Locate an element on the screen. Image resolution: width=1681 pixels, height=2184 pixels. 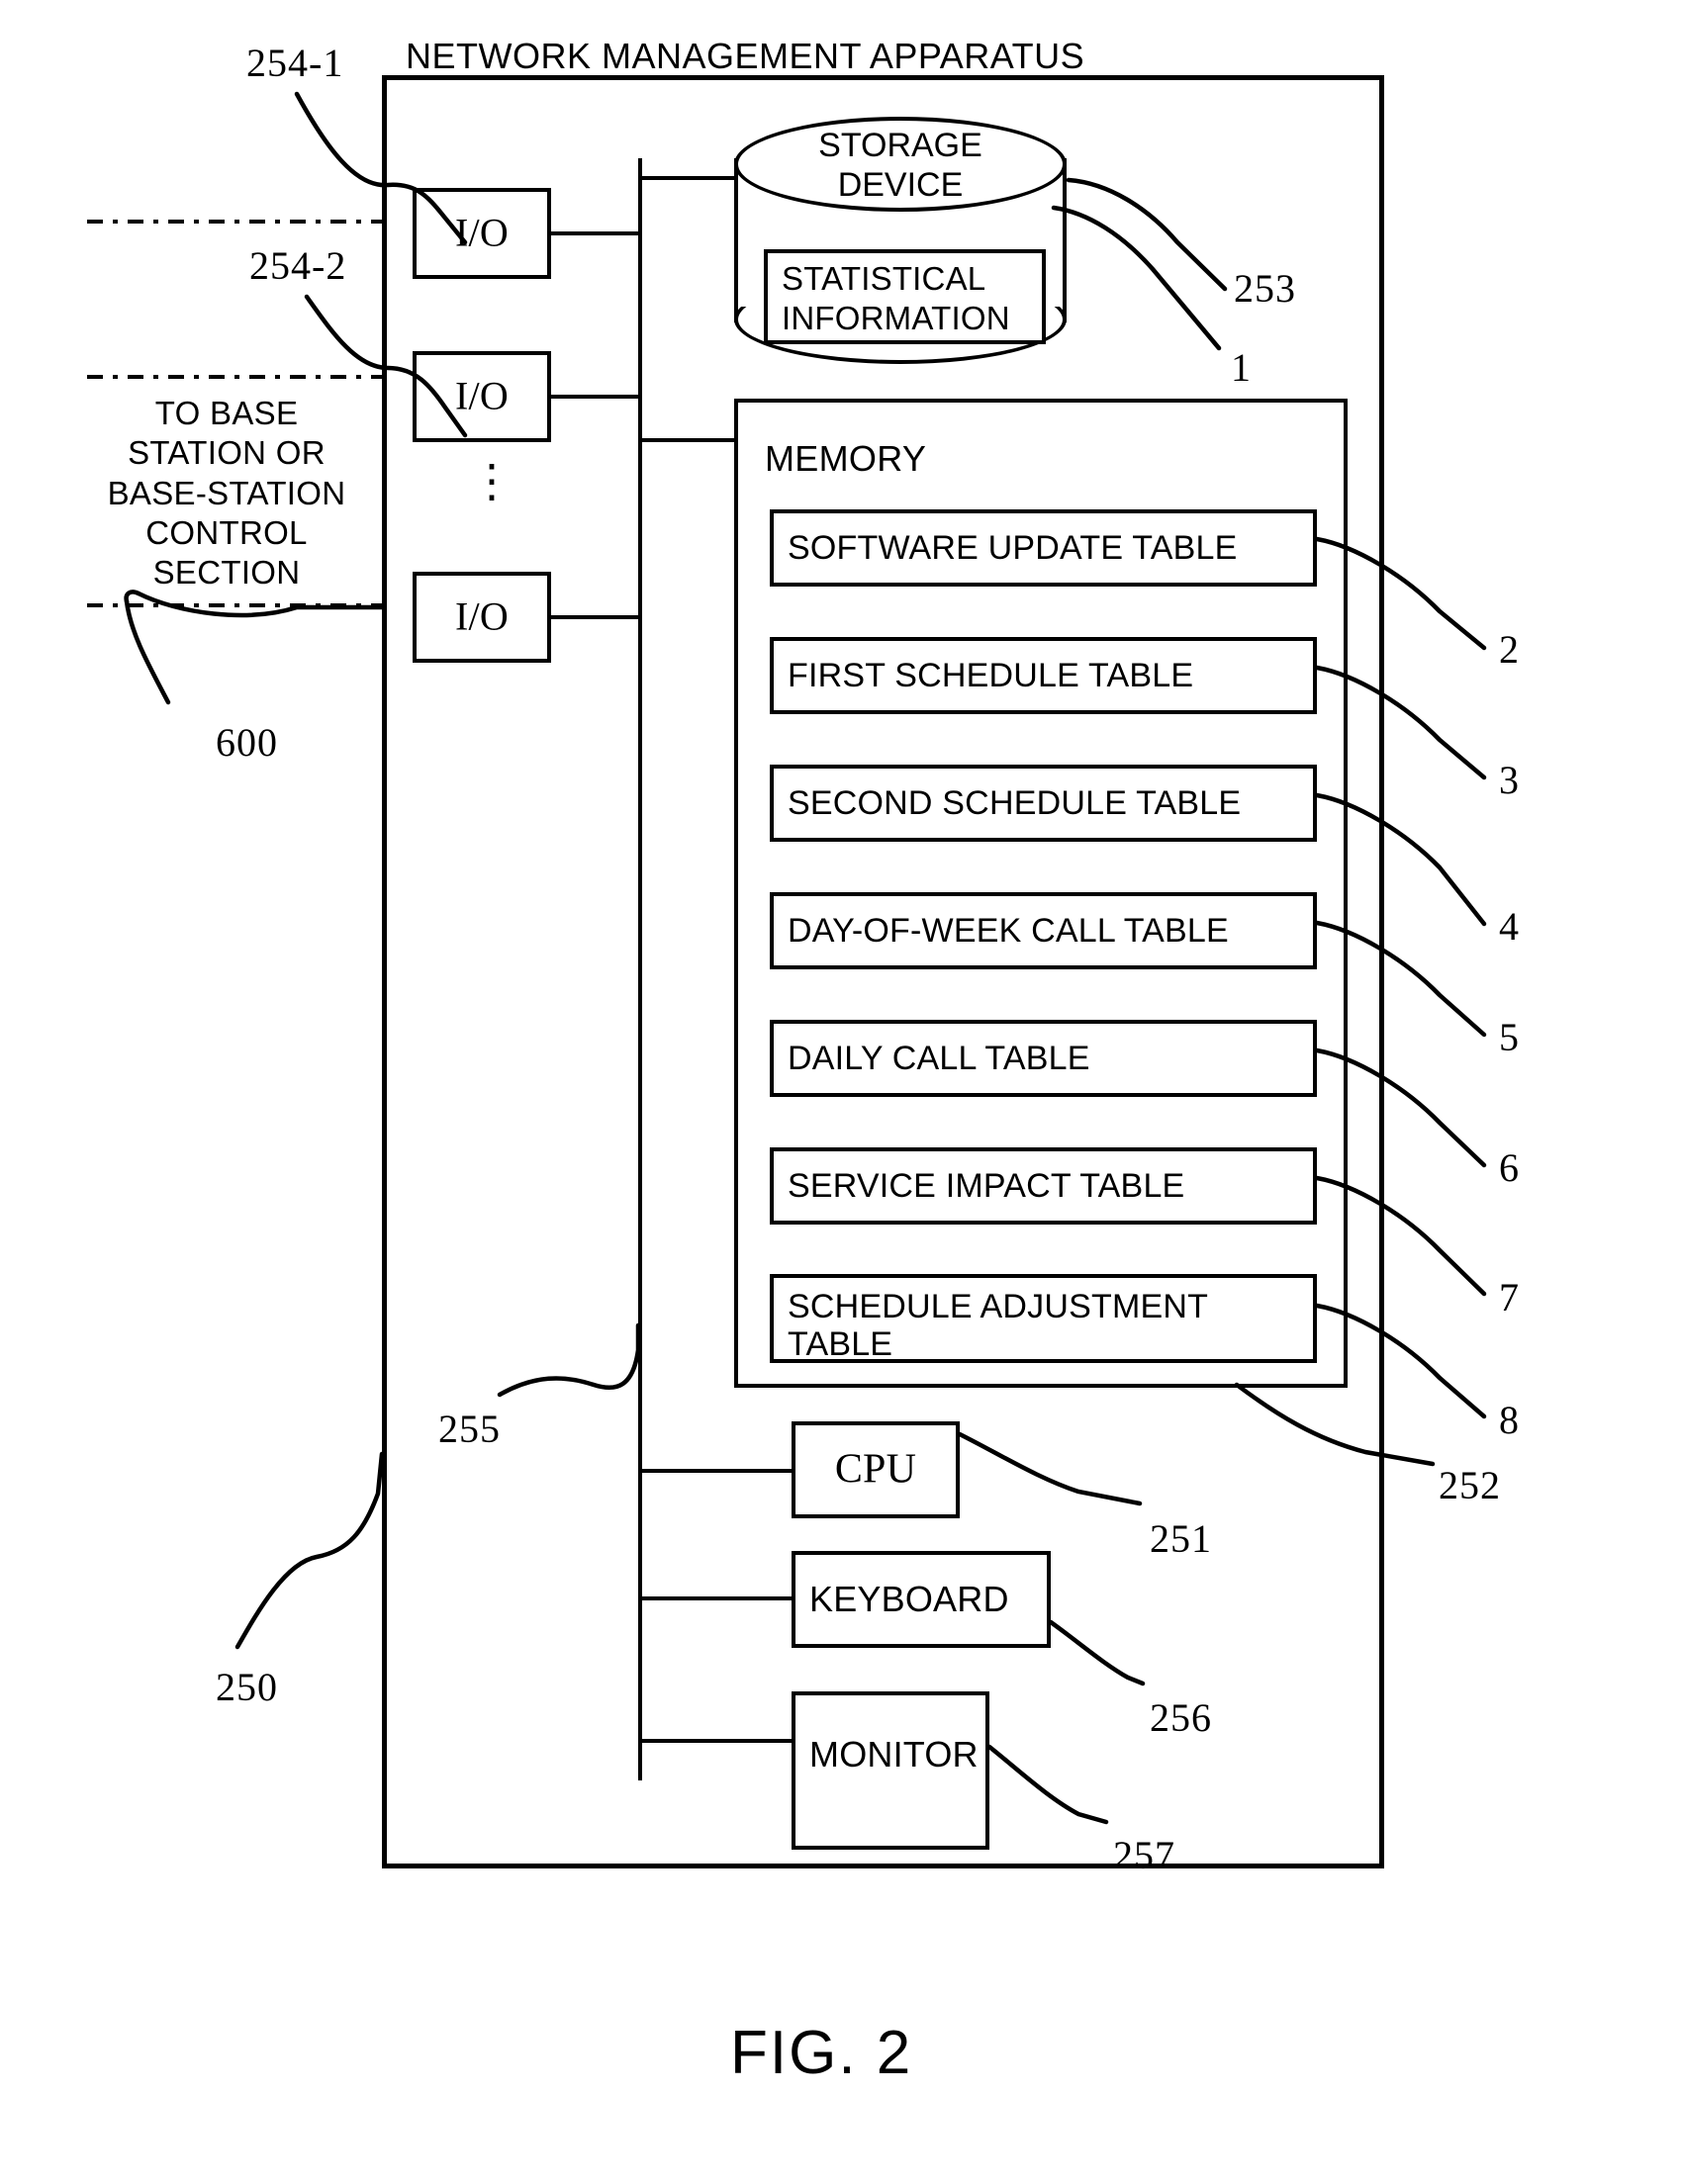
statistical-information-box: STATISTICAL INFORMATION is located at coordinates (905, 296).